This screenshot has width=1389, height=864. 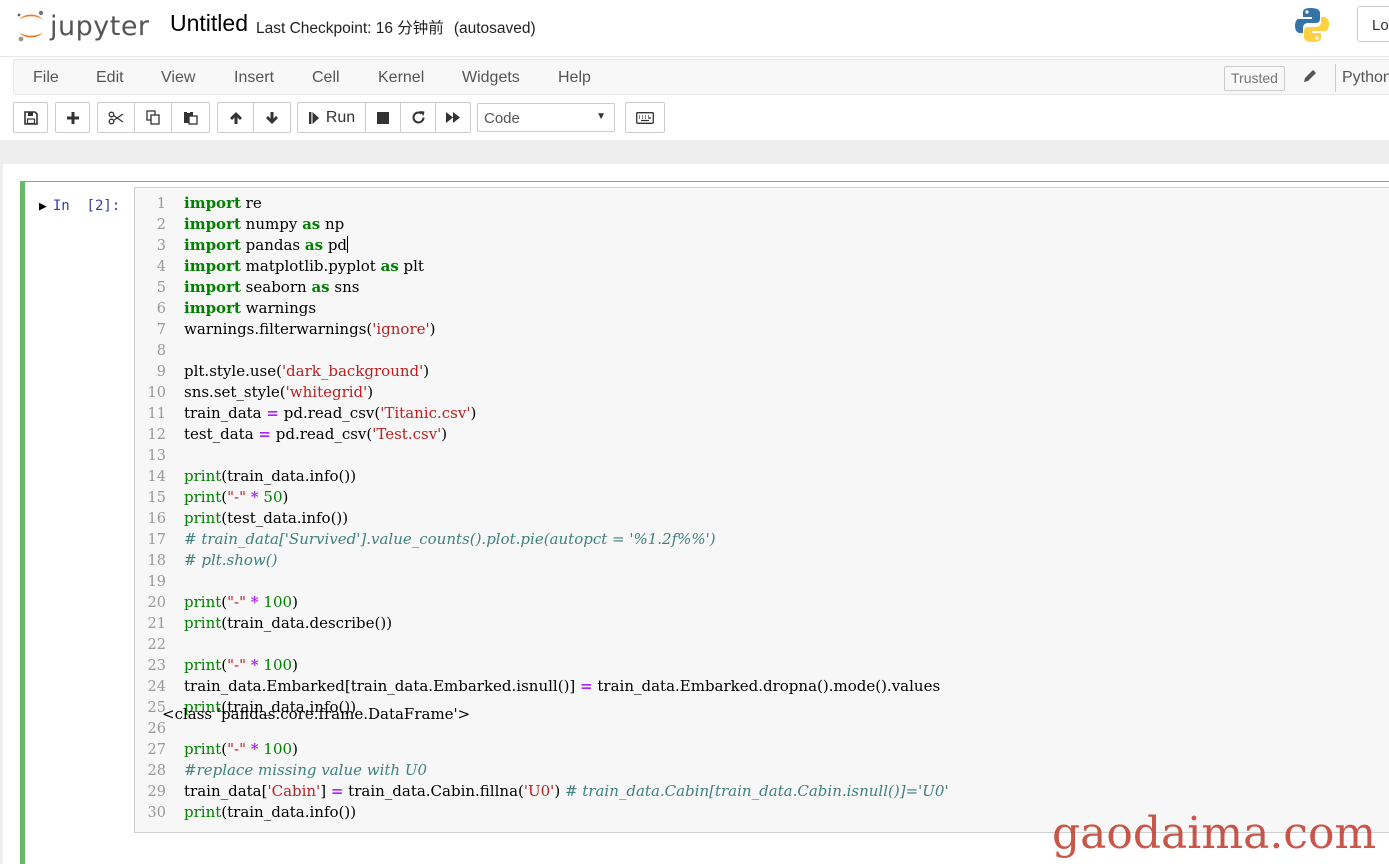 I want to click on restart-button, so click(x=418, y=117).